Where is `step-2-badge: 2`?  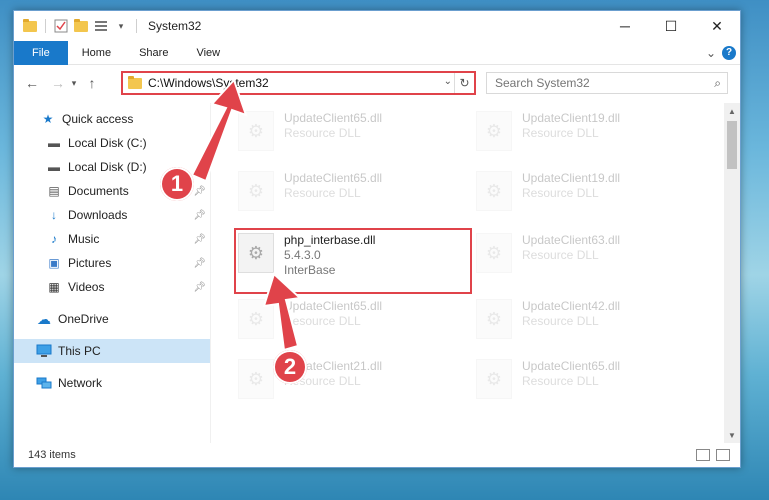
step-2-badge: 2 is located at coordinates (290, 367).